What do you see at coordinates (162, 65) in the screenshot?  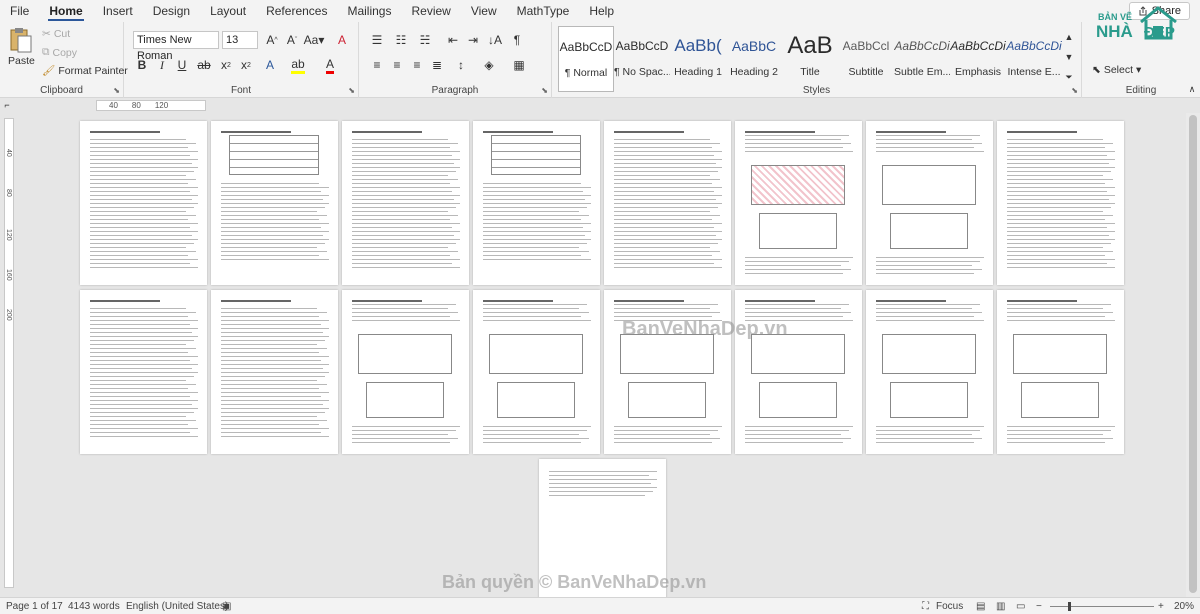 I see `italic-icon: I` at bounding box center [162, 65].